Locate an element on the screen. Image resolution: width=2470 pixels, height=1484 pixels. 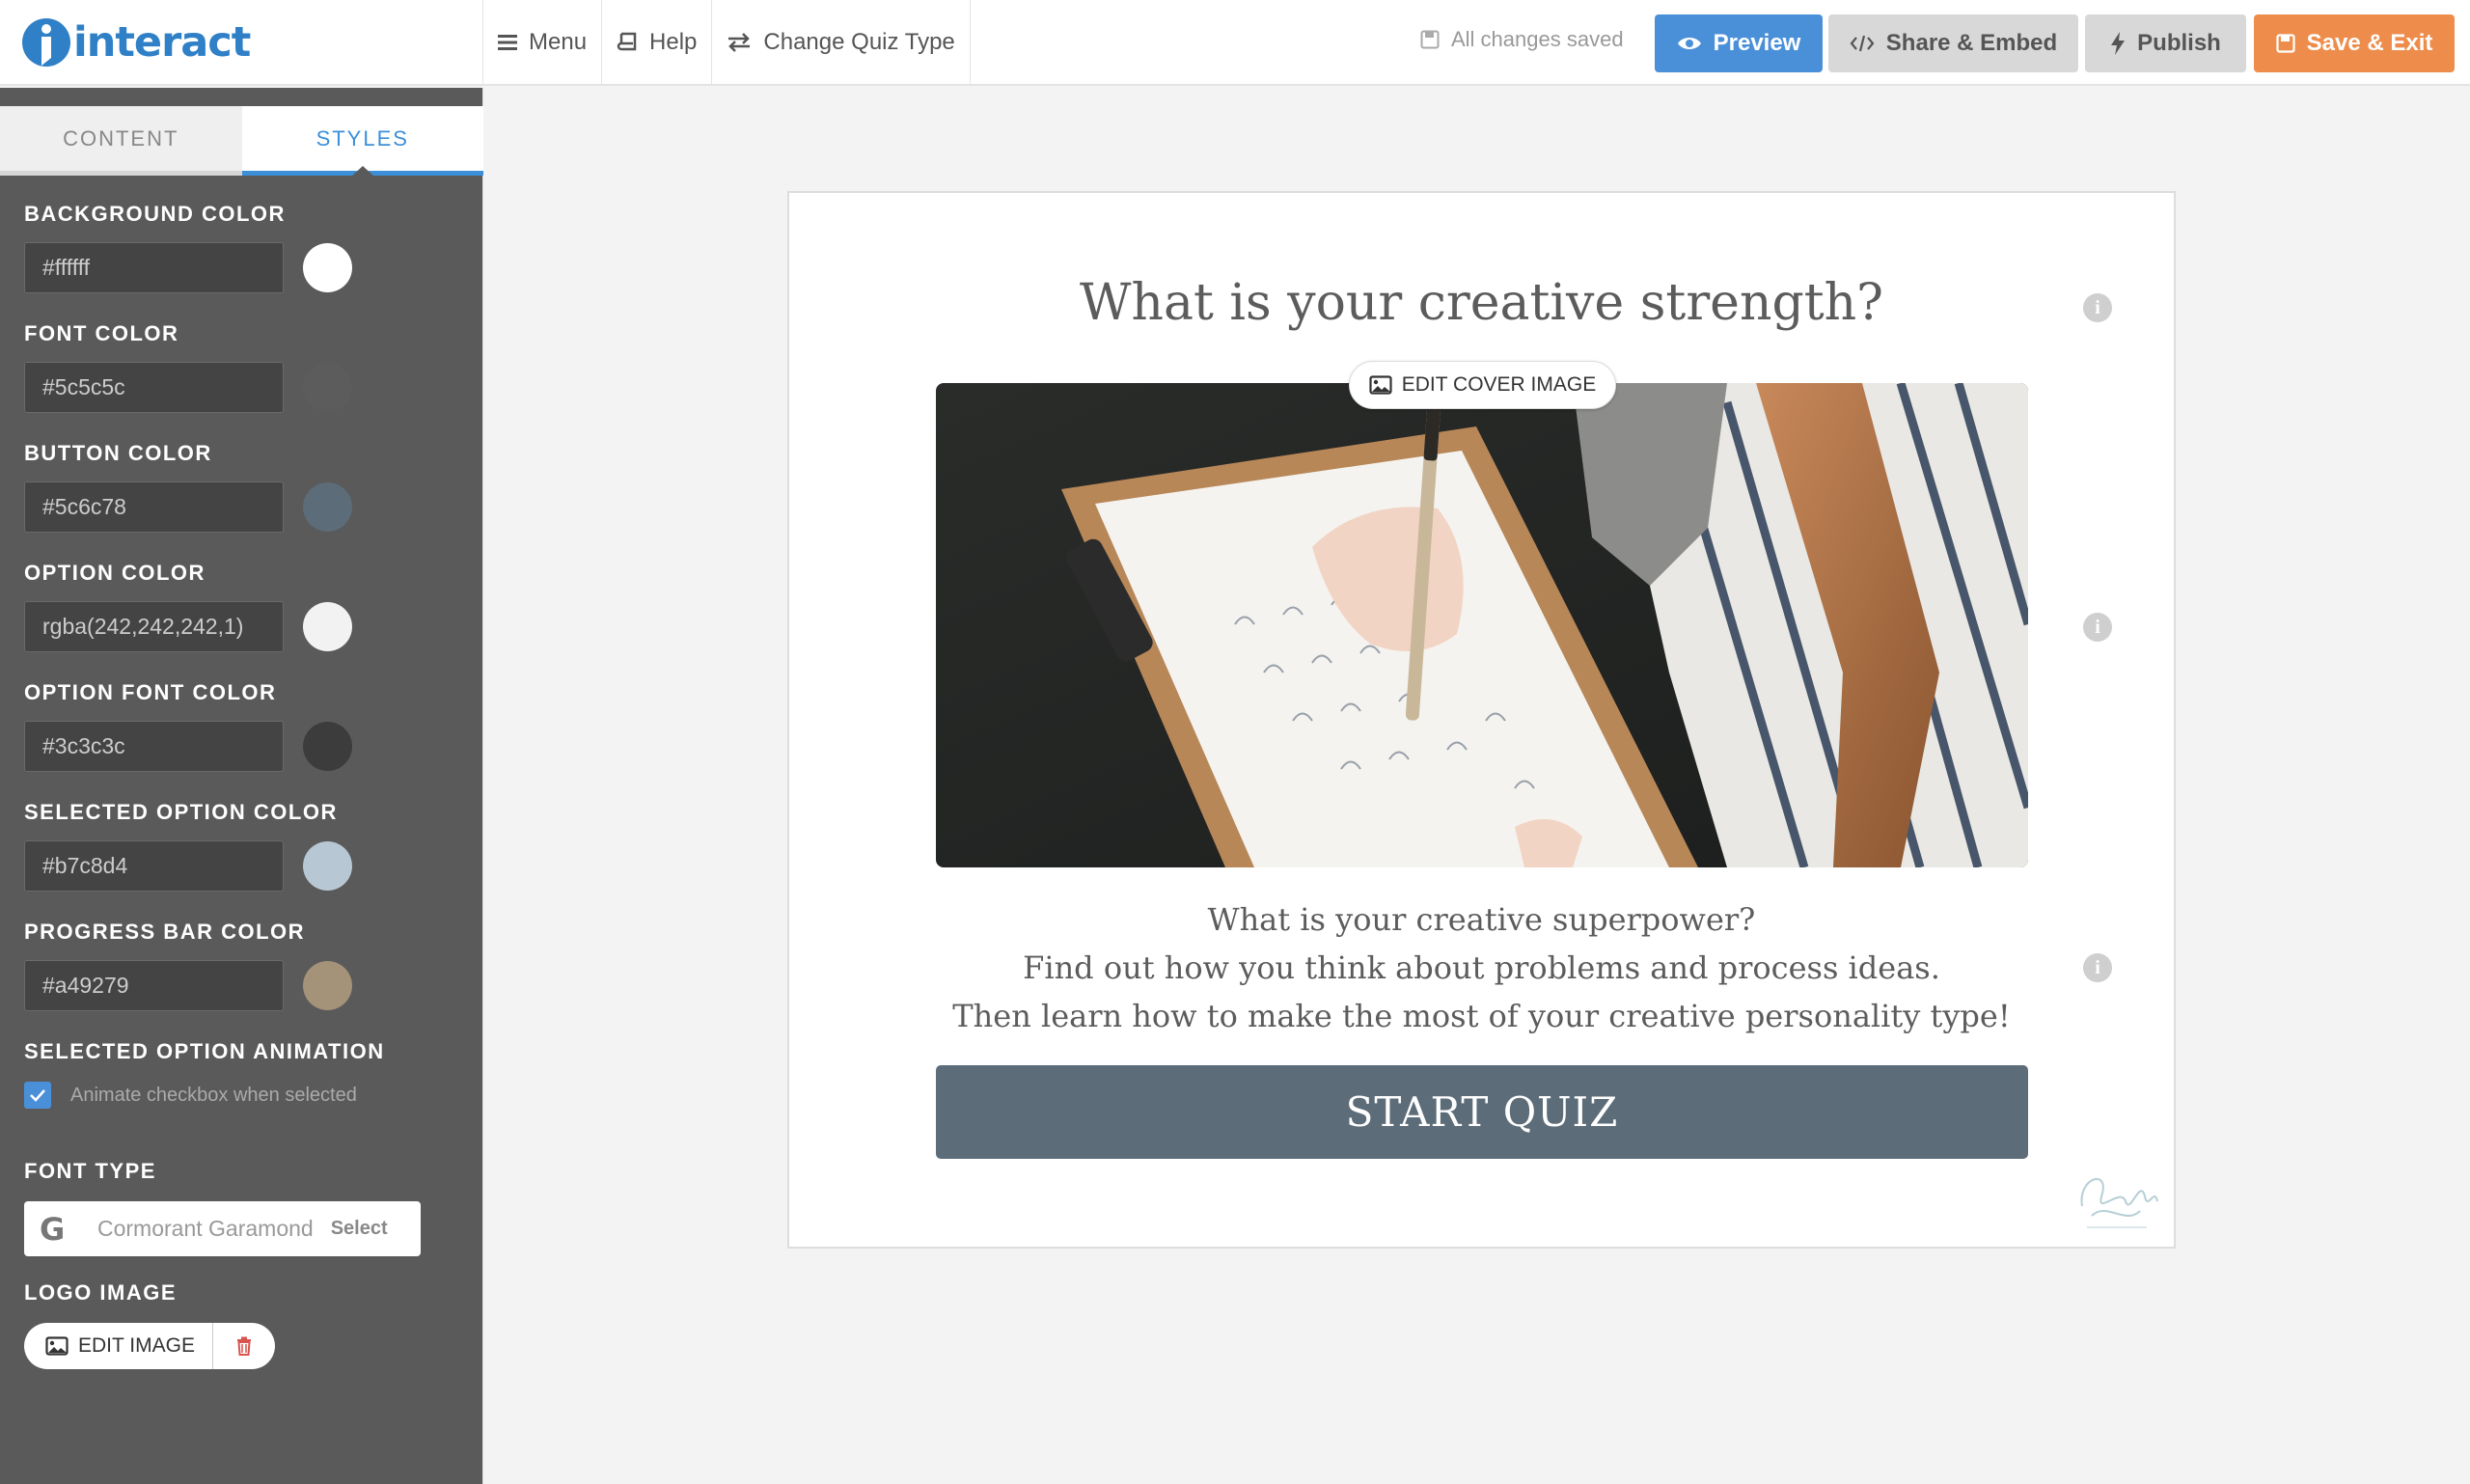
swap-arrows-icon is located at coordinates (739, 42).